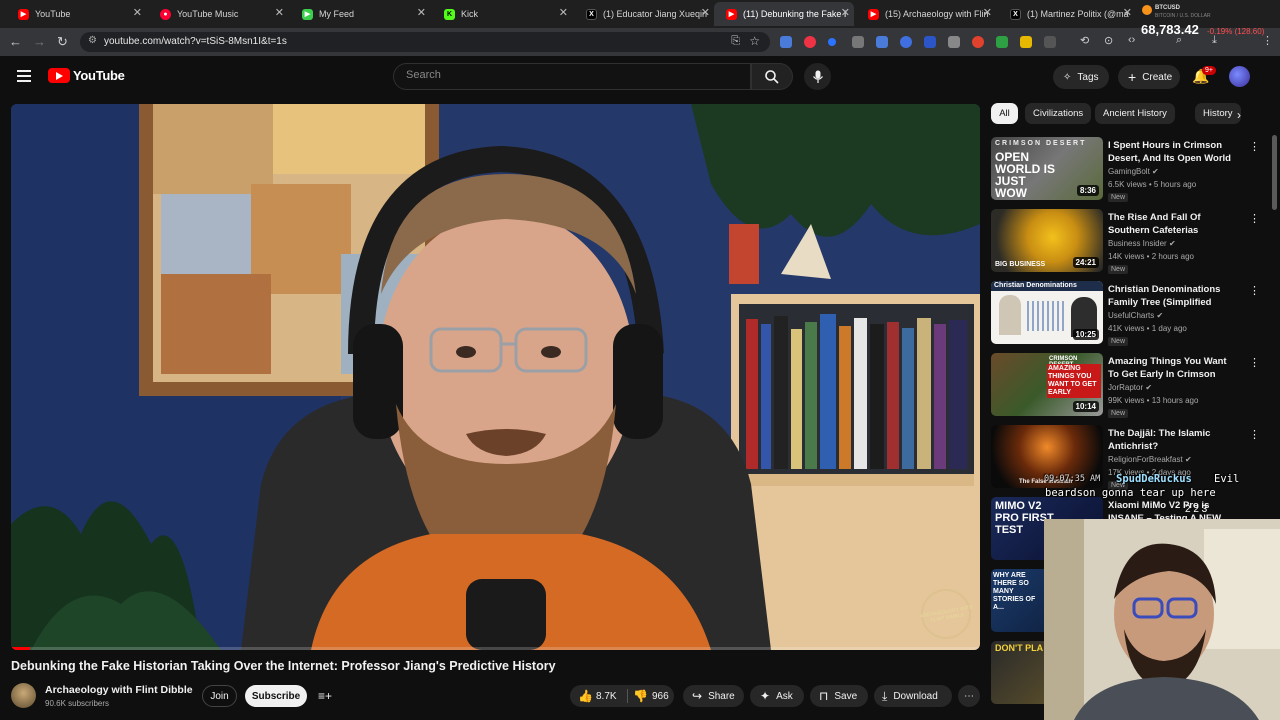 The height and width of the screenshot is (720, 1280). I want to click on tags-button: ✧ Tags, so click(1081, 77).